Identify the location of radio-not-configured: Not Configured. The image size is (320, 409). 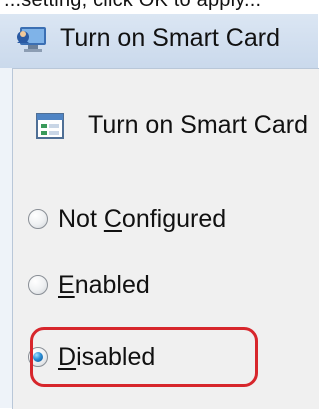
(127, 219).